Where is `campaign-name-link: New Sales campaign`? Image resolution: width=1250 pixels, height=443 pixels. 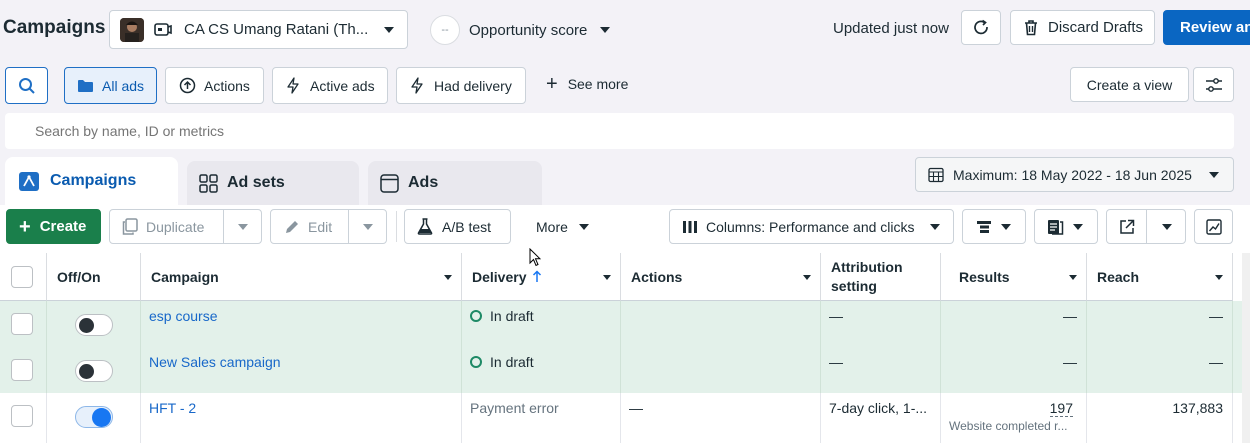
campaign-name-link: New Sales campaign is located at coordinates (215, 362).